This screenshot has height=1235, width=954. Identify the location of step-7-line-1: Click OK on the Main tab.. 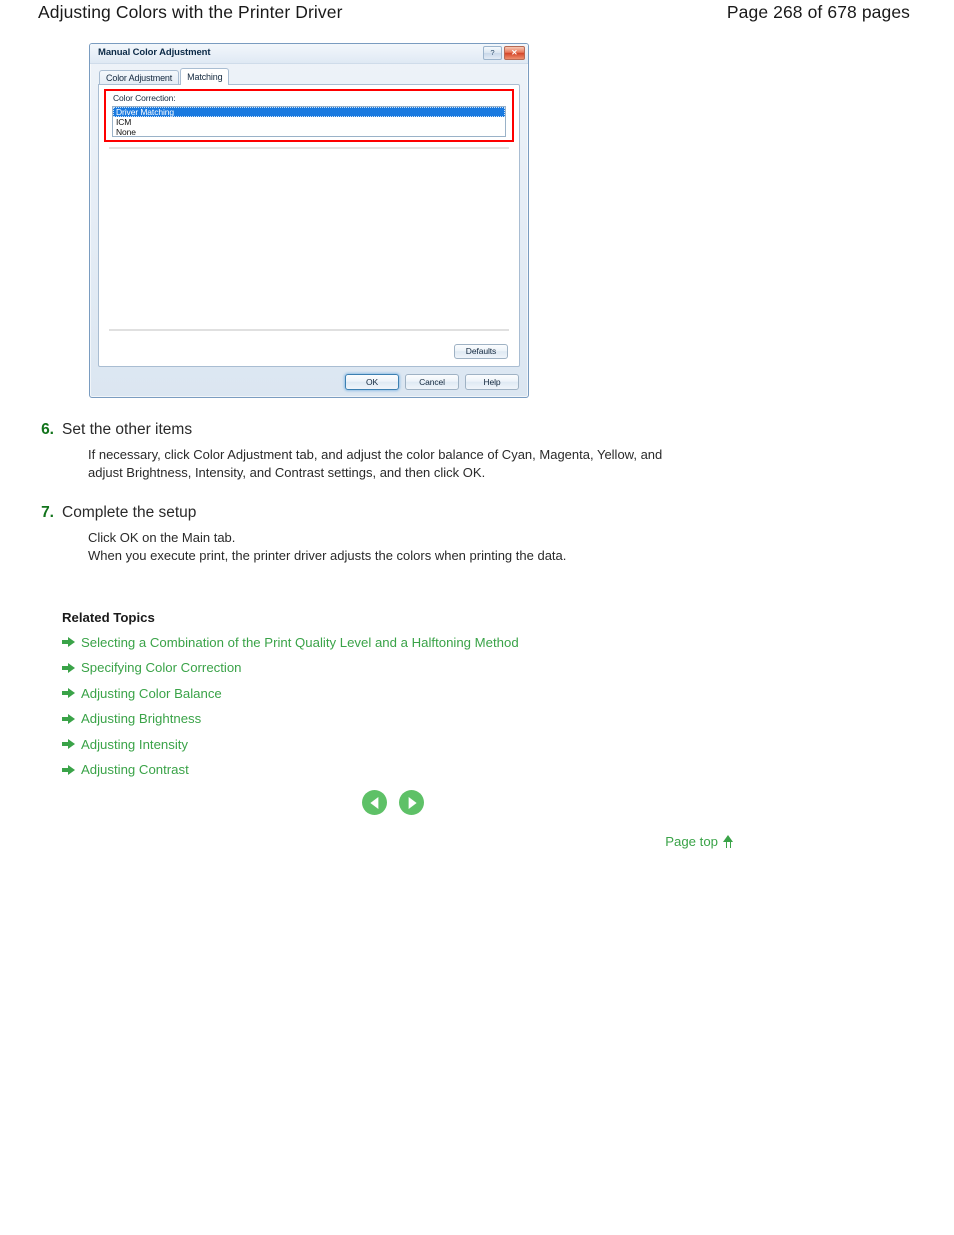
(162, 537).